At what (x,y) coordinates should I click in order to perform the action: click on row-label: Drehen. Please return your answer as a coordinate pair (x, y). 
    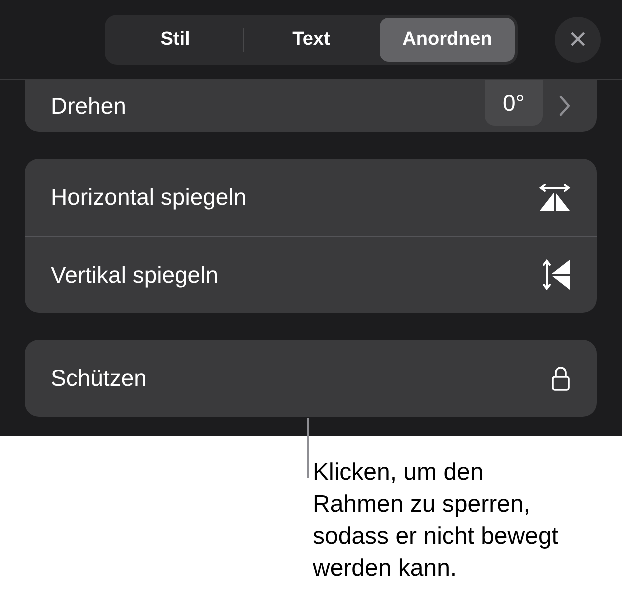
    Looking at the image, I should click on (268, 106).